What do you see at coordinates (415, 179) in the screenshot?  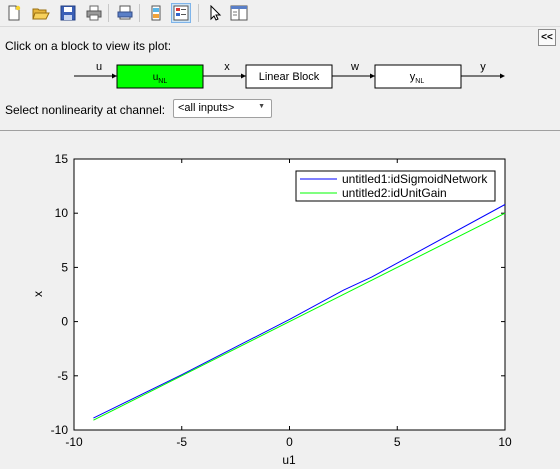 I see `legend-entry: untitled1:idSigmoidNetwork` at bounding box center [415, 179].